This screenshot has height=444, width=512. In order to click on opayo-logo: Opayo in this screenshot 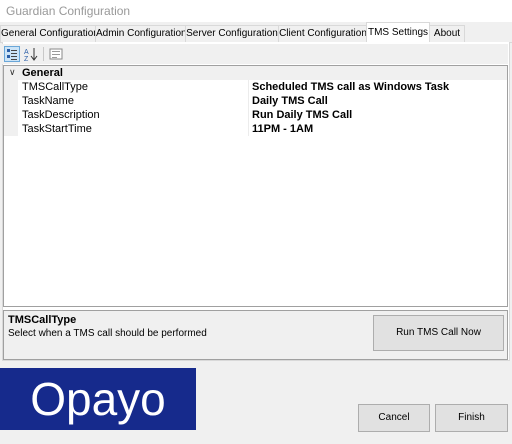, I will do `click(98, 399)`.